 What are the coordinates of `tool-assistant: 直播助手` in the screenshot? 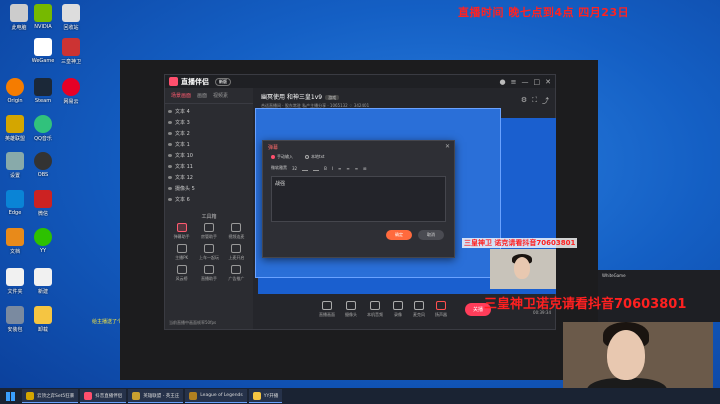 It's located at (208, 273).